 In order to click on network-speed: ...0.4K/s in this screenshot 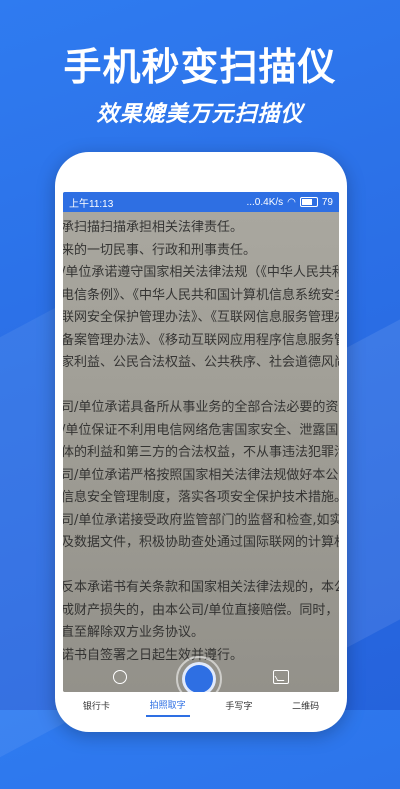, I will do `click(265, 202)`.